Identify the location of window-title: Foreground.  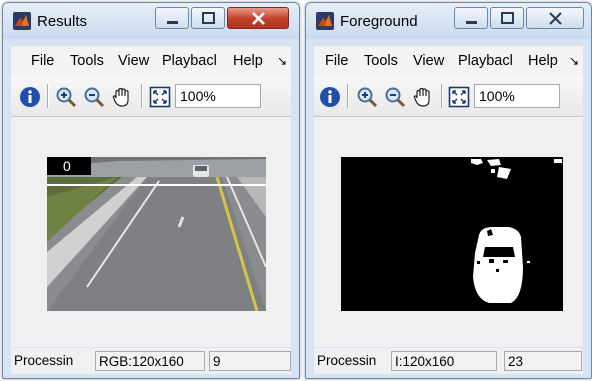
(379, 21).